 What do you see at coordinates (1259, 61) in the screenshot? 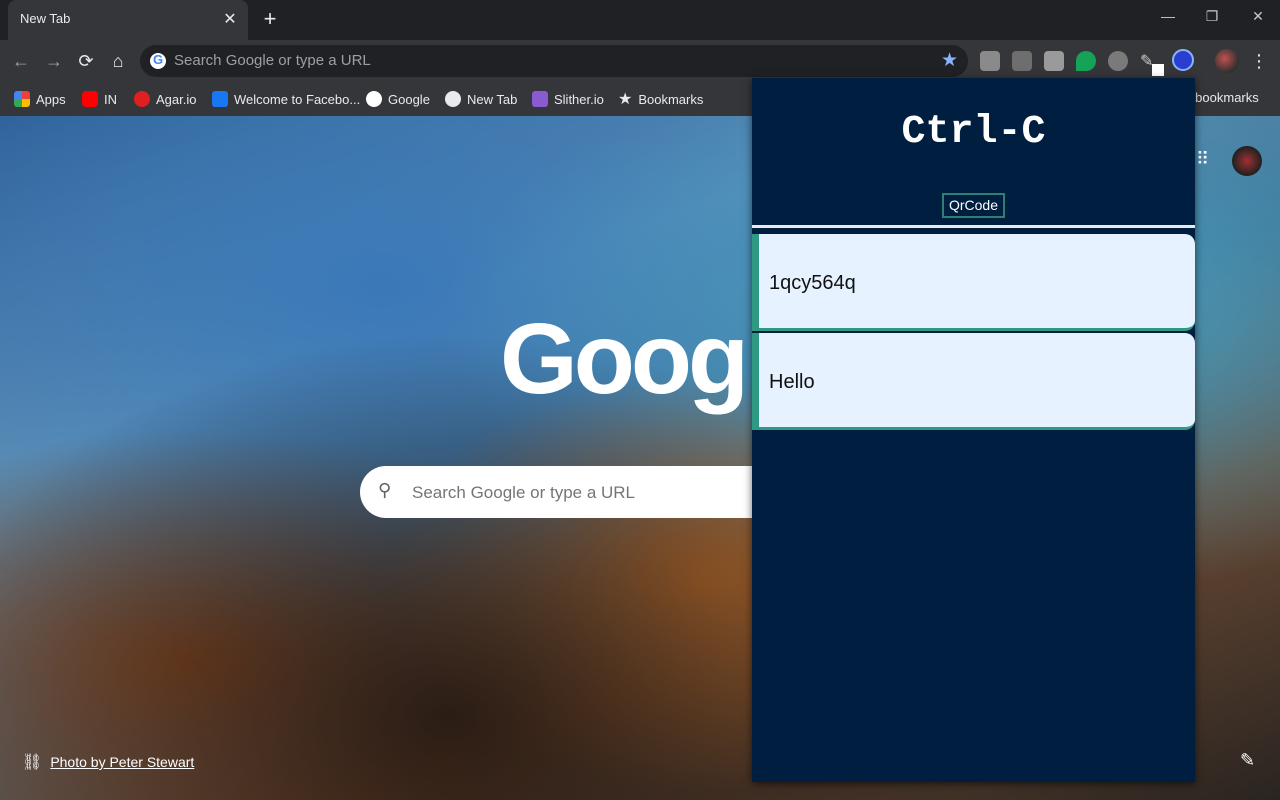
I see `browser-menu-icon: ⋮` at bounding box center [1259, 61].